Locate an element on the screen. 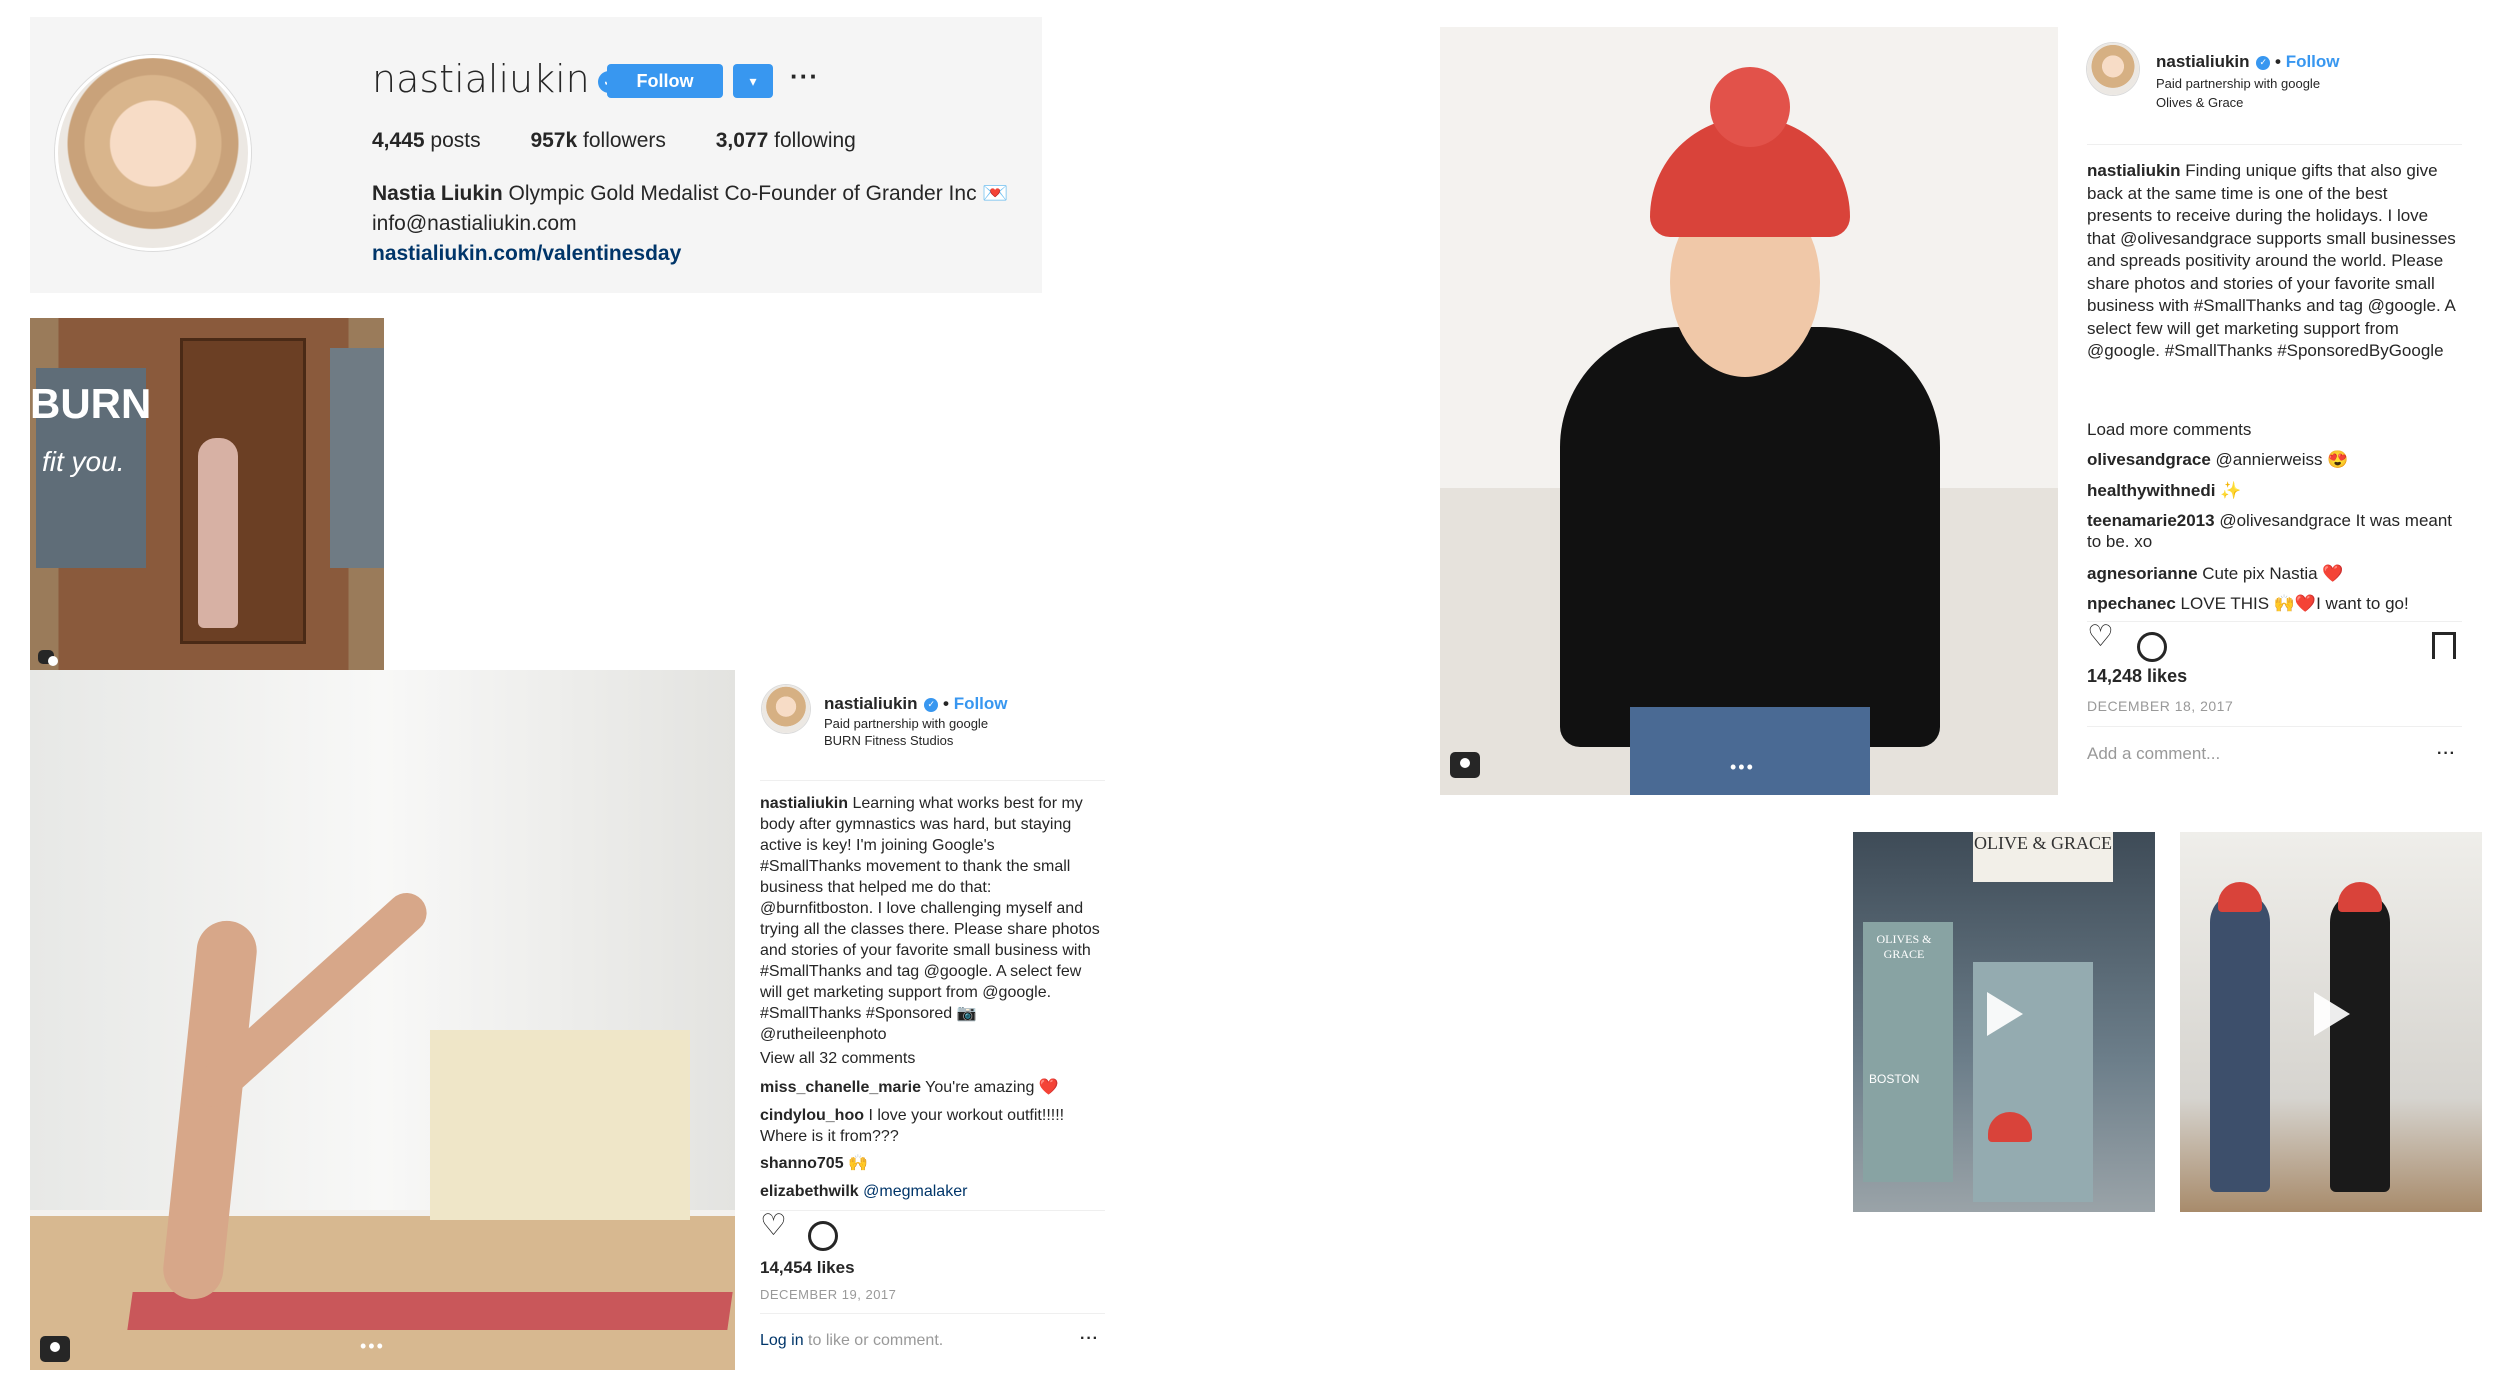  post-date: DECEMBER 18, 2017 is located at coordinates (2160, 706).